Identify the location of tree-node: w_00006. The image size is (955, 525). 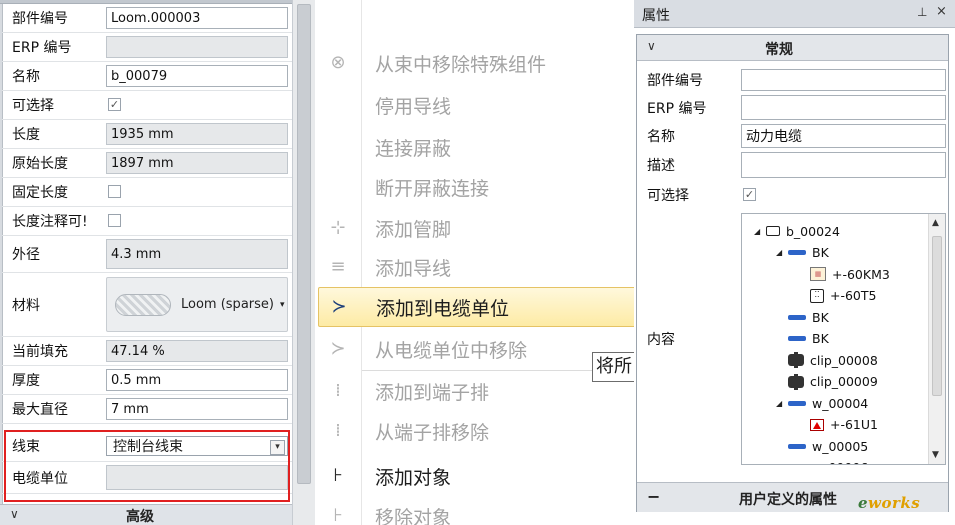
(822, 460).